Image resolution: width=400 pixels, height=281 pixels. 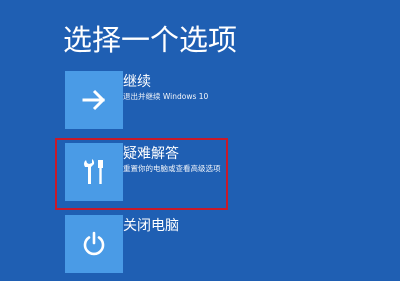 I want to click on highlight-frame, so click(x=141, y=174).